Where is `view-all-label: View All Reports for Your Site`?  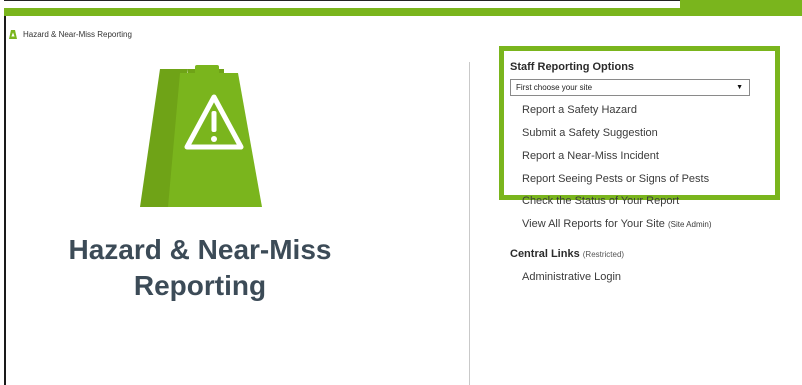
view-all-label: View All Reports for Your Site is located at coordinates (593, 224).